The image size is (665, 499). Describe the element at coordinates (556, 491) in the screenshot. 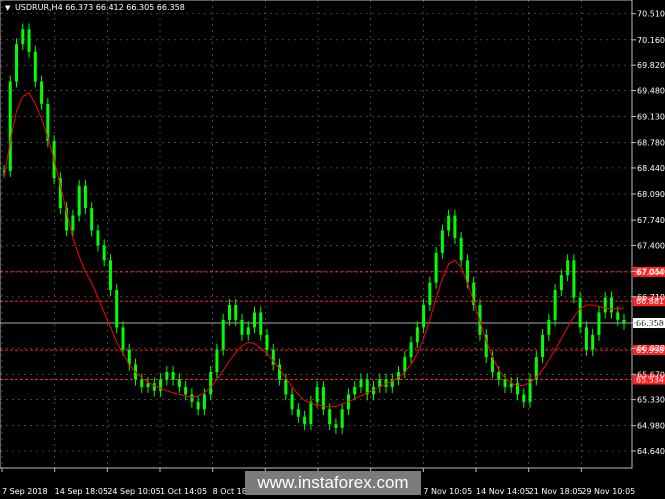

I see `x-tick-label: 21 Nov 18:05` at that location.